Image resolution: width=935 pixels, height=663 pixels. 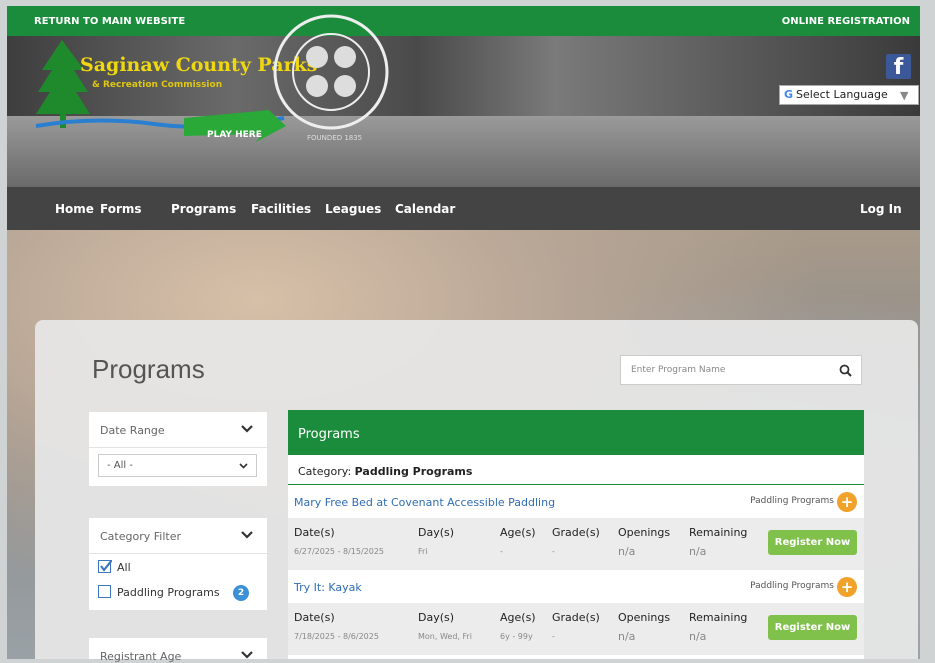 What do you see at coordinates (241, 593) in the screenshot?
I see `count-badge: 2` at bounding box center [241, 593].